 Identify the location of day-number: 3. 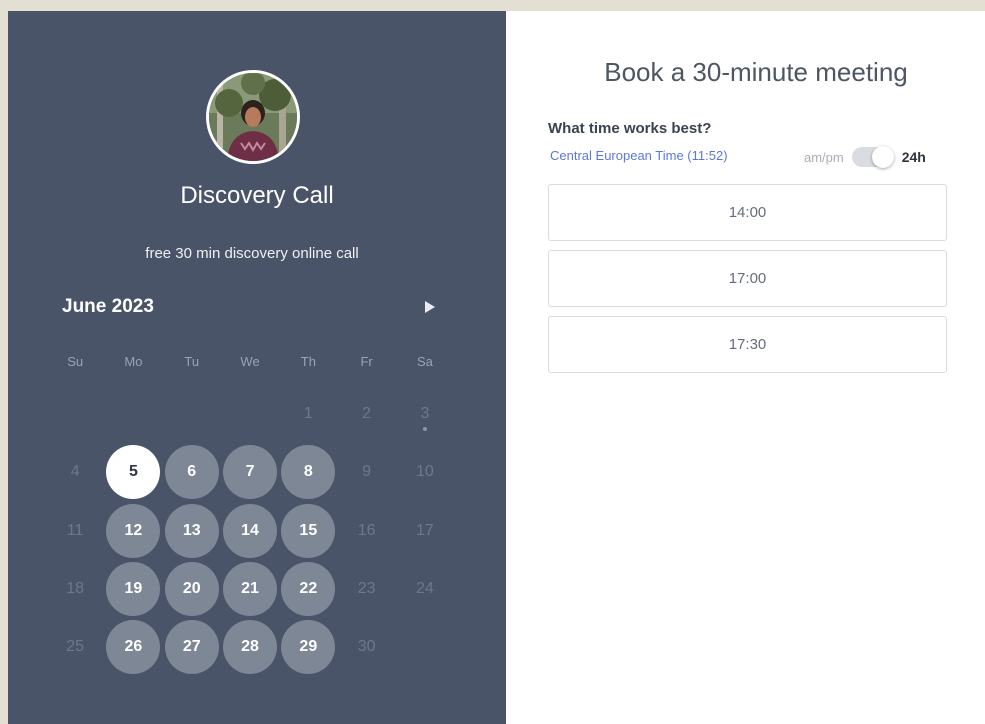
(425, 414).